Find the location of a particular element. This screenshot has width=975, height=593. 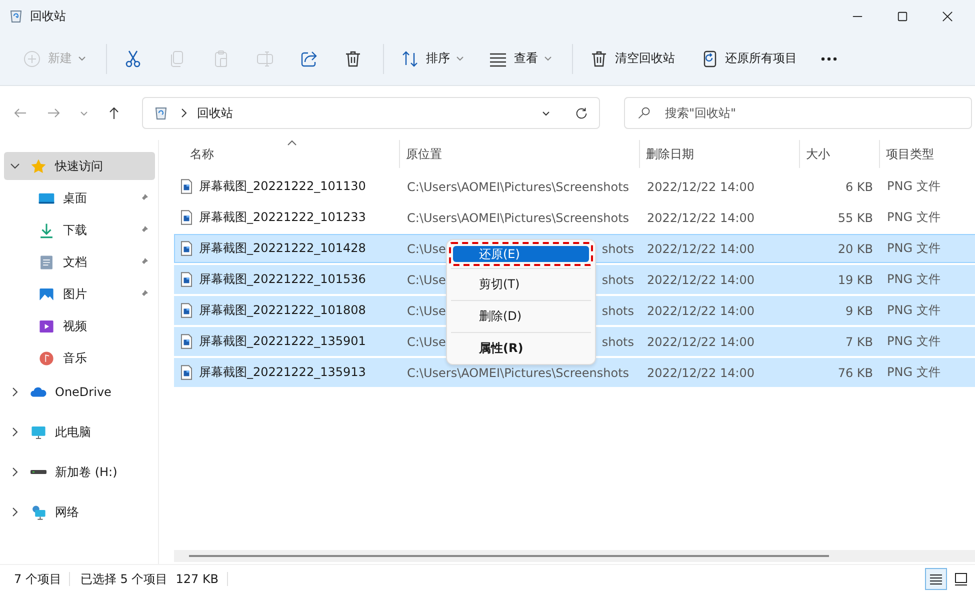

table-cell: 76 KB is located at coordinates (855, 373).